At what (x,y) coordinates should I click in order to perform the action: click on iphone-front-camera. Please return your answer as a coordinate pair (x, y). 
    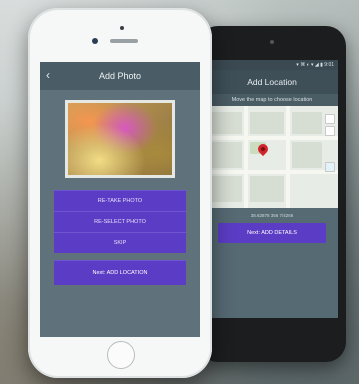
    Looking at the image, I should click on (95, 41).